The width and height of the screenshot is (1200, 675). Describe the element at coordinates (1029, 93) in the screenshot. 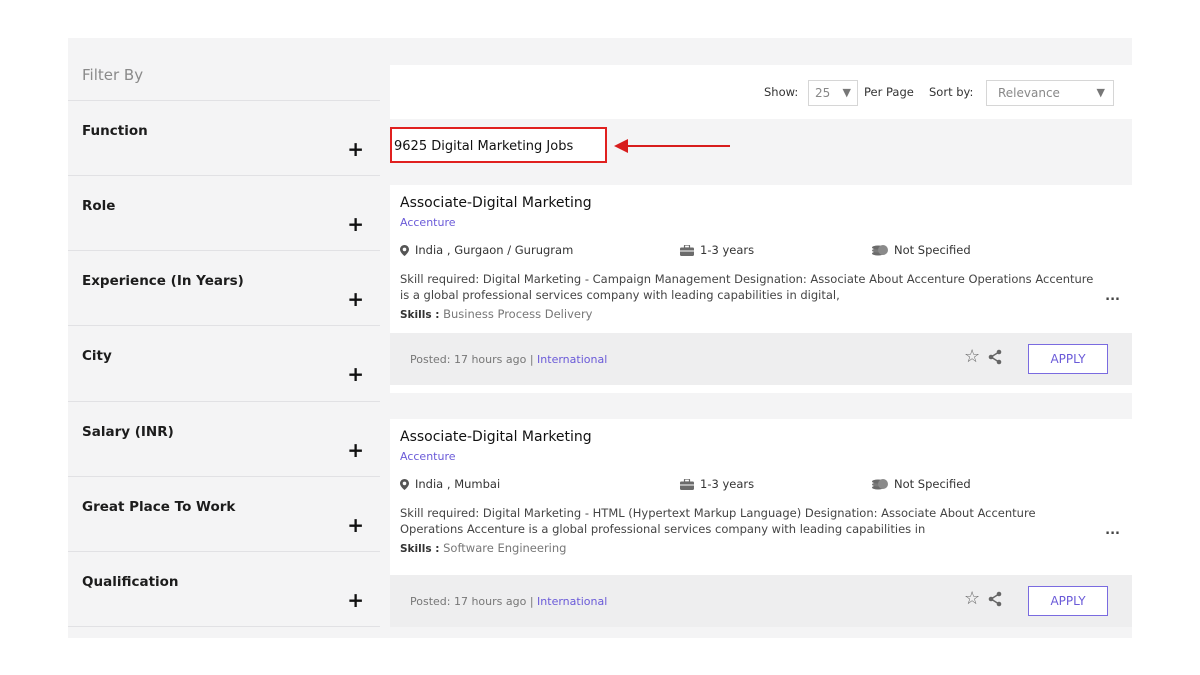

I see `sort-value: Relevance` at that location.